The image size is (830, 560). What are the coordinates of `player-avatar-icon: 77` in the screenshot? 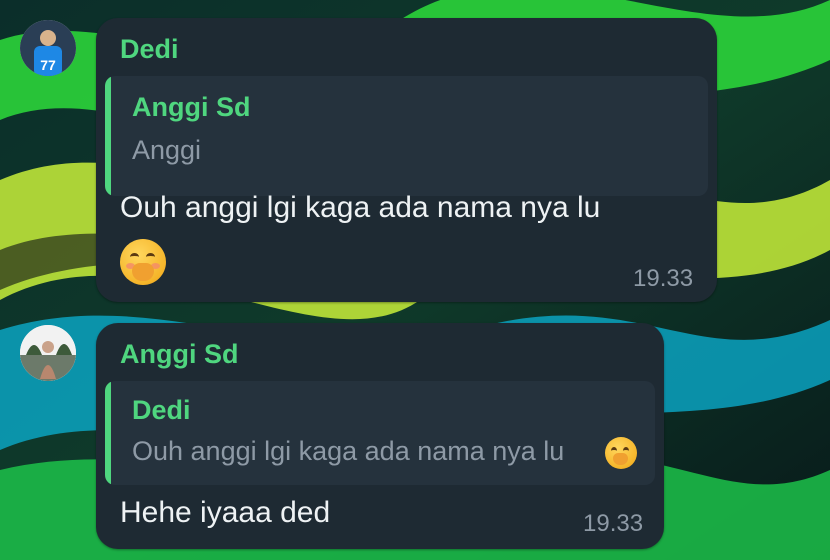 It's located at (48, 48).